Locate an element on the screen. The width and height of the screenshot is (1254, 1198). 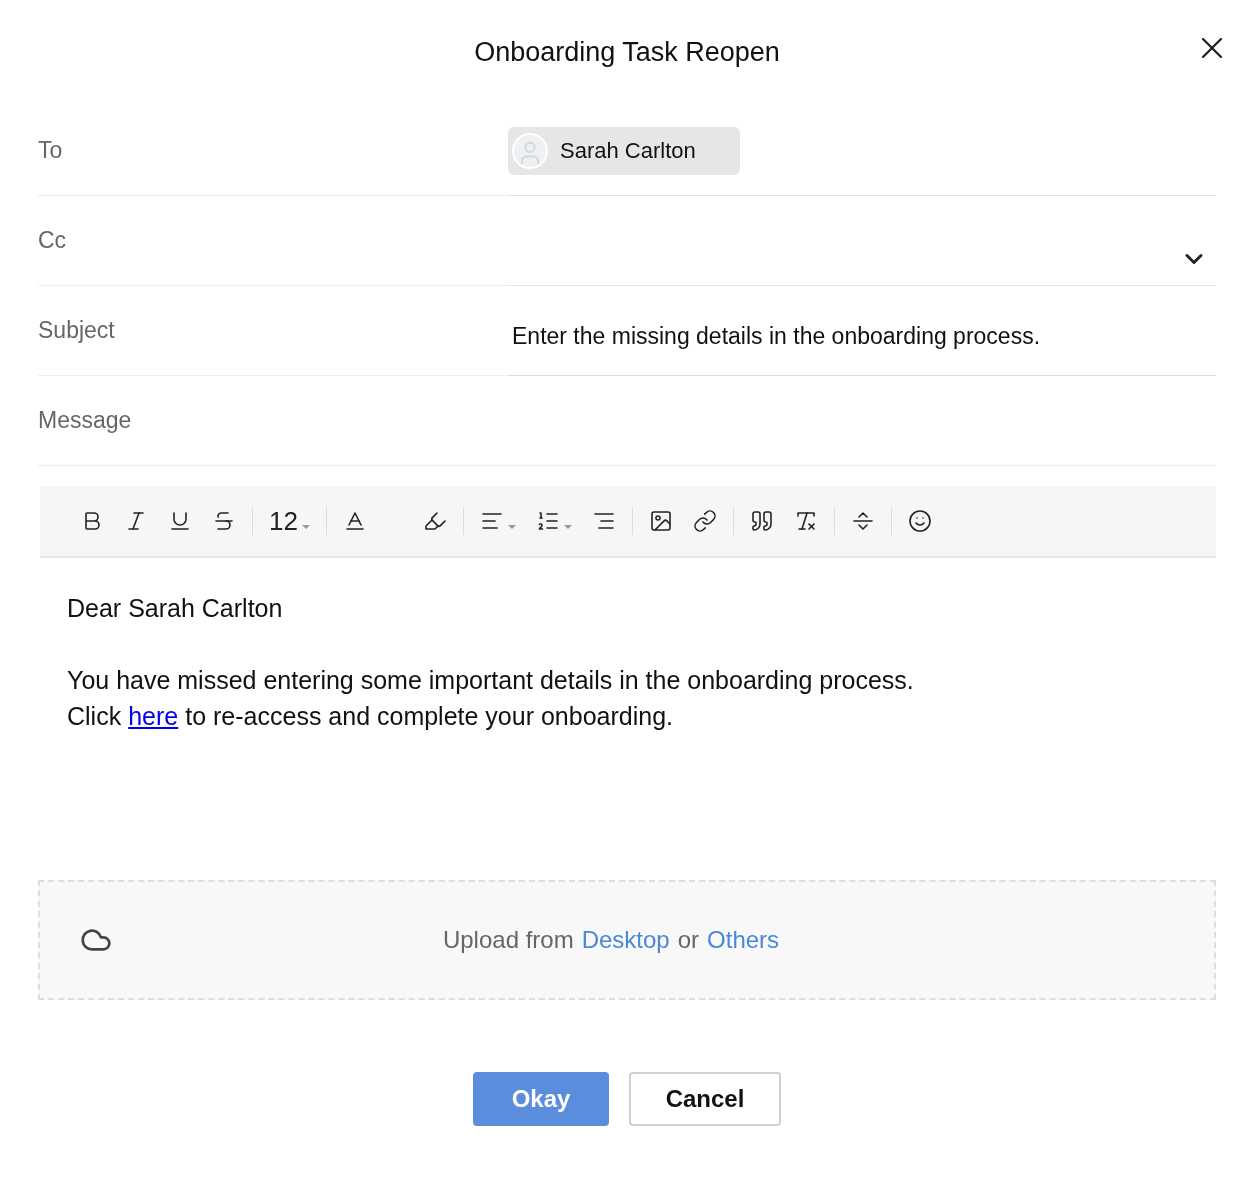
field-label: Subject is located at coordinates (76, 331).